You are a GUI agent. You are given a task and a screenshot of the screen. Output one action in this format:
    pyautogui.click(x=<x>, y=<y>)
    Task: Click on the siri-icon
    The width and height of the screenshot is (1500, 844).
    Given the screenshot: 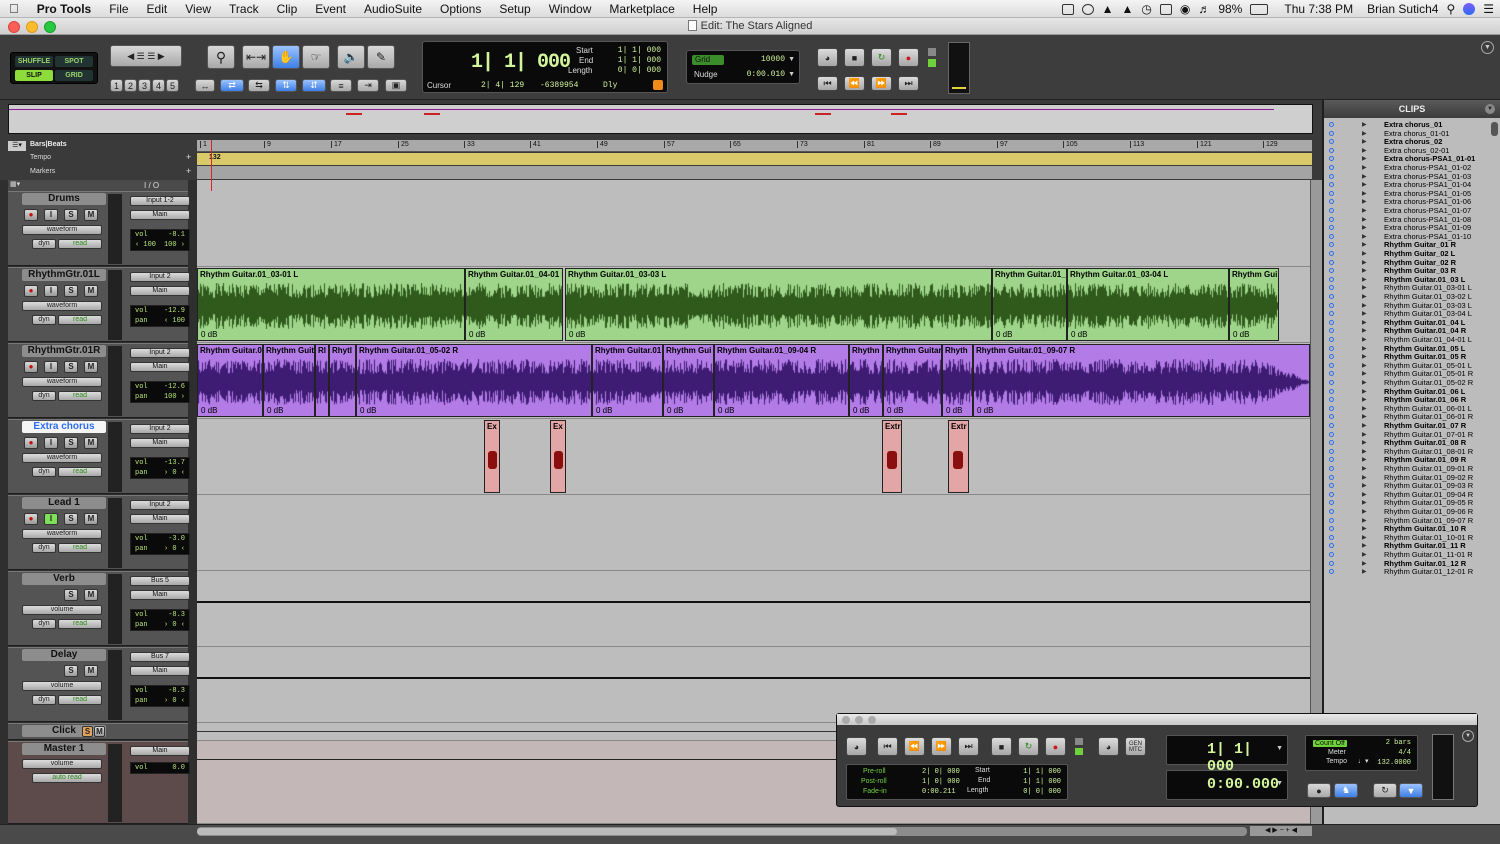 What is the action you would take?
    pyautogui.click(x=1469, y=9)
    